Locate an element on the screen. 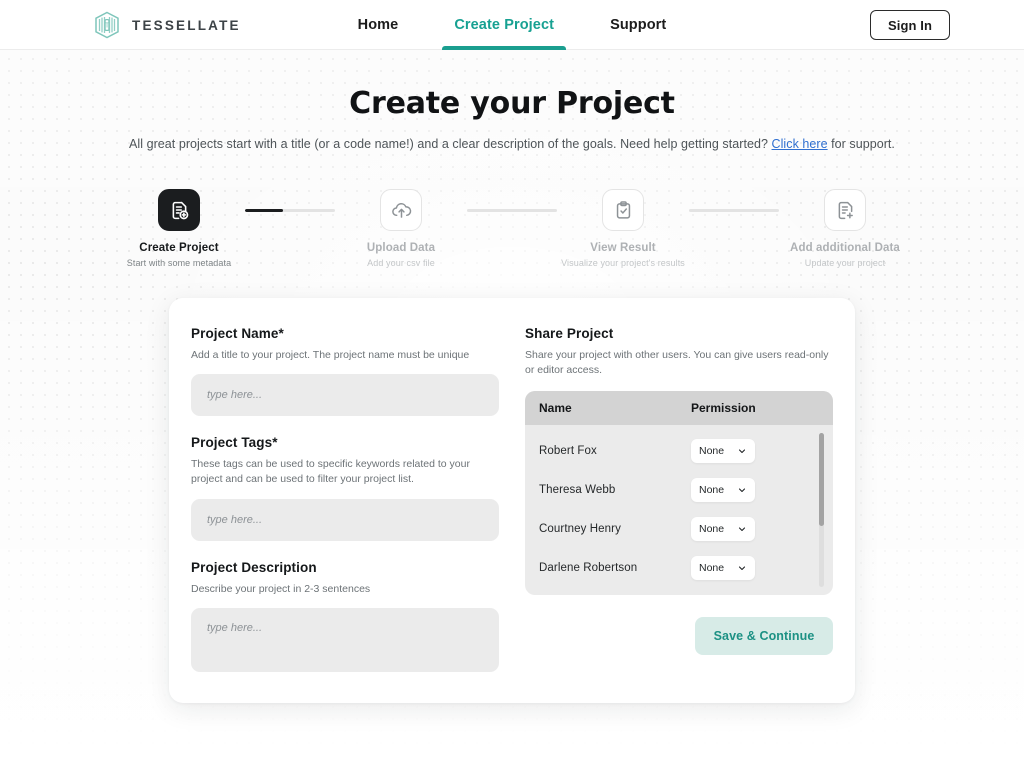 Image resolution: width=1024 pixels, height=762 pixels. share-table-header: Name Permission is located at coordinates (679, 408).